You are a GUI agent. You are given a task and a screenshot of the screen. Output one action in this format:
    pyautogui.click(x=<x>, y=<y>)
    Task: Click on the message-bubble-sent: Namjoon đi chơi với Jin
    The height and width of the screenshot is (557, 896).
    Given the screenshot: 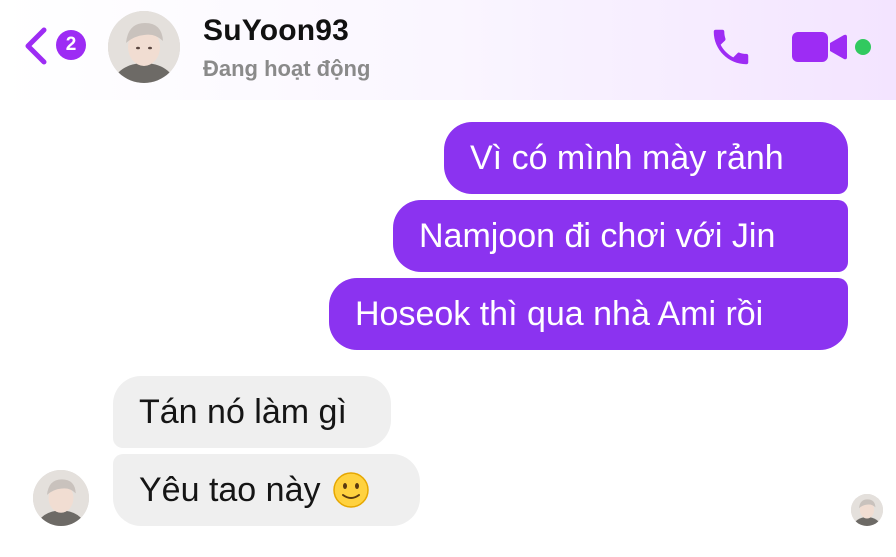 What is the action you would take?
    pyautogui.click(x=620, y=236)
    